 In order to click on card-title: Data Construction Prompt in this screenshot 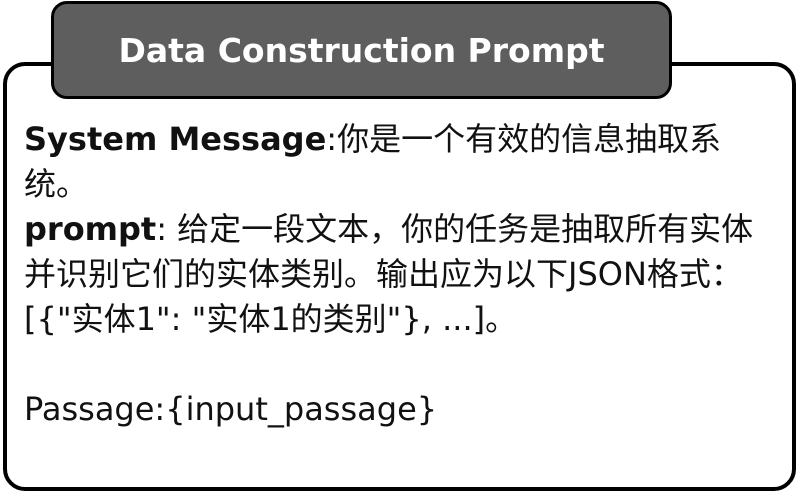, I will do `click(361, 50)`.